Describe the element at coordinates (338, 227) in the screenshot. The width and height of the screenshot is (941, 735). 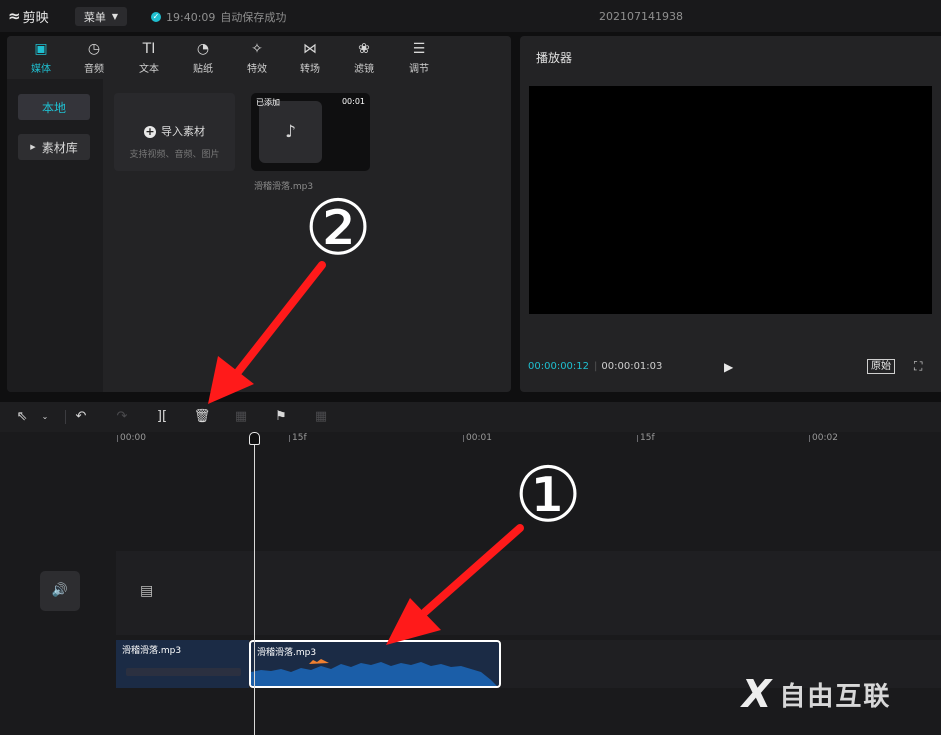
I see `step-2-label: ②` at that location.